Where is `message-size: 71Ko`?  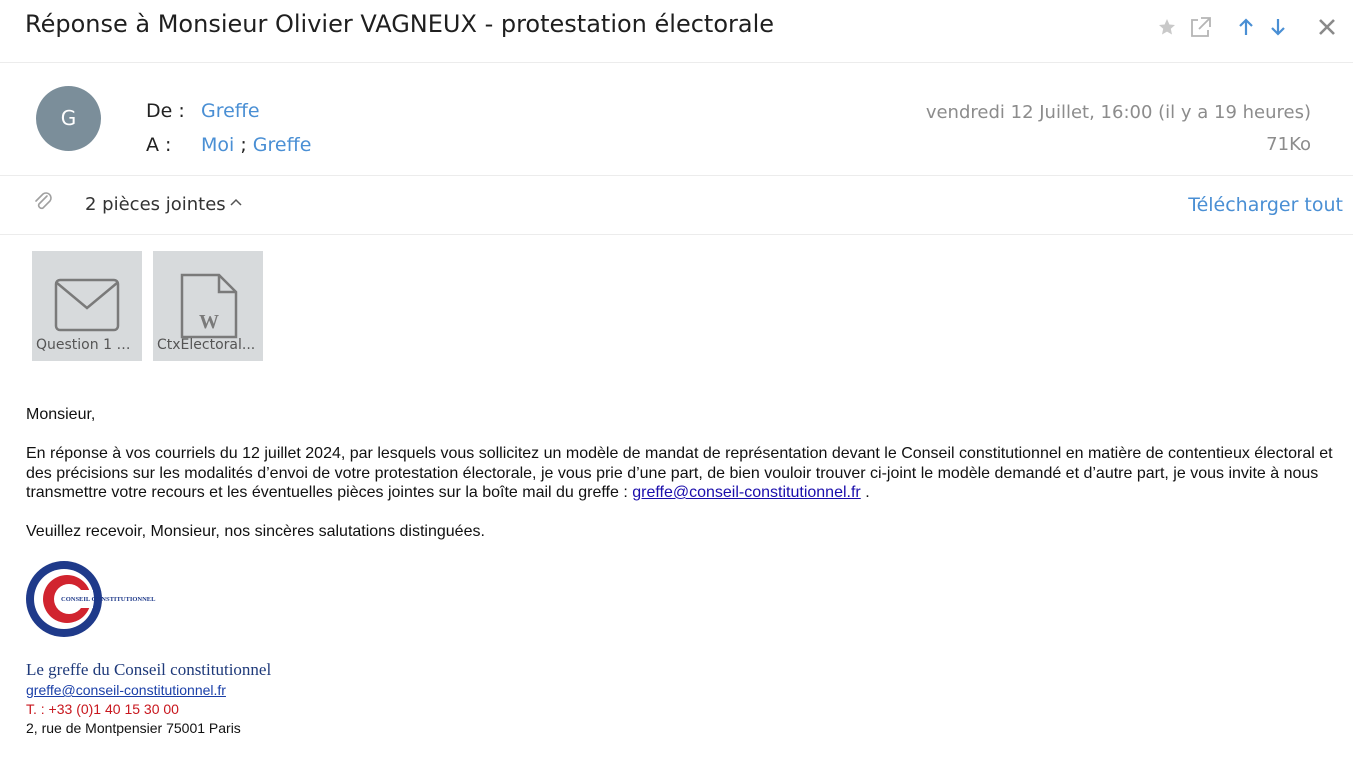
message-size: 71Ko is located at coordinates (1288, 144).